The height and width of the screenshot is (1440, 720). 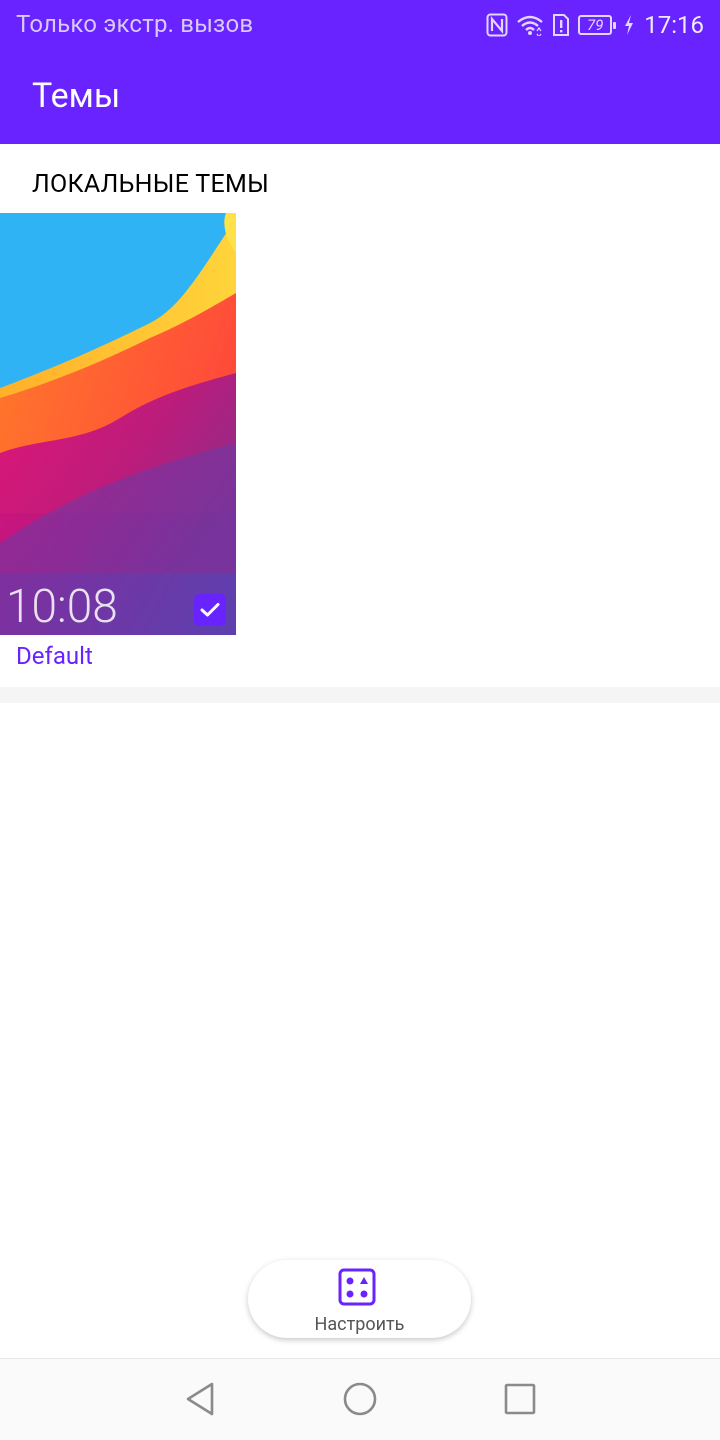 I want to click on carrier-text: Только экстр. вызов, so click(x=135, y=24).